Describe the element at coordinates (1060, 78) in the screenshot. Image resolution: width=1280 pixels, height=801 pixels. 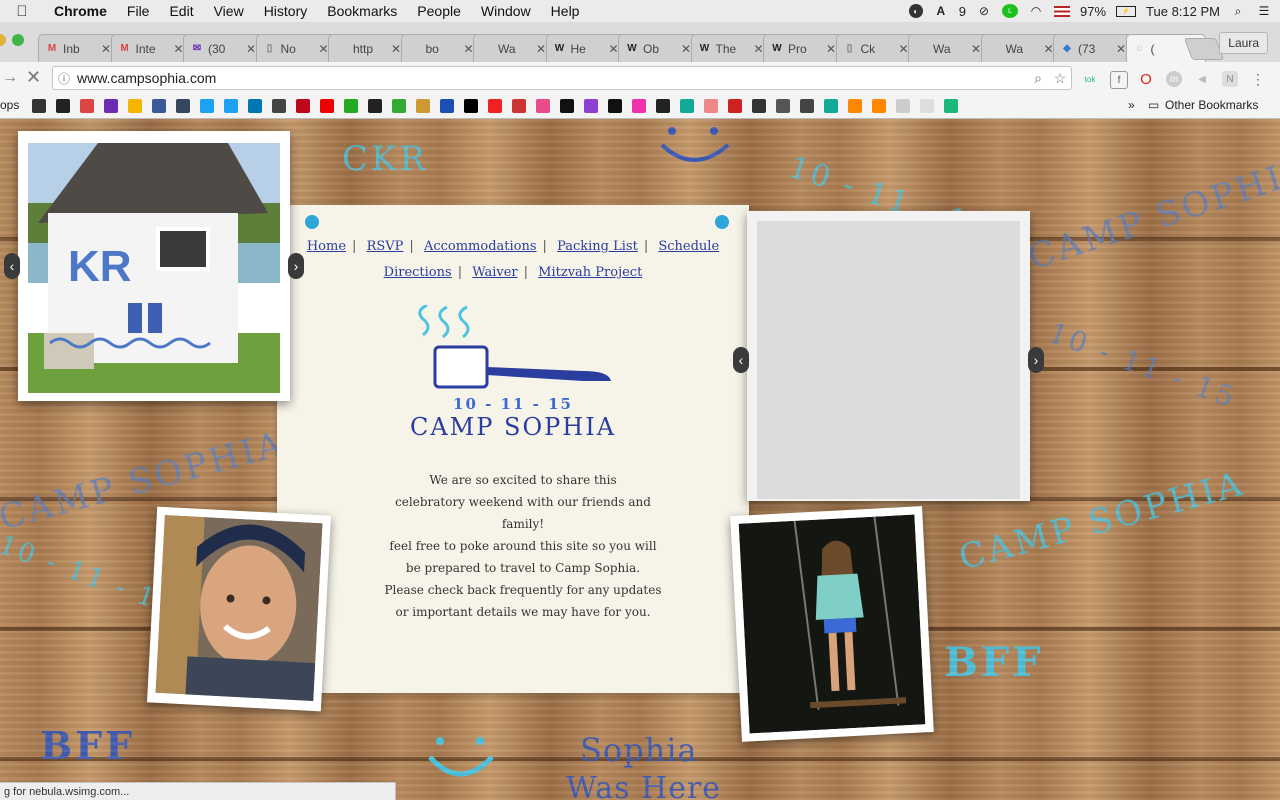
I see `bookmark-star-icon: ☆` at that location.